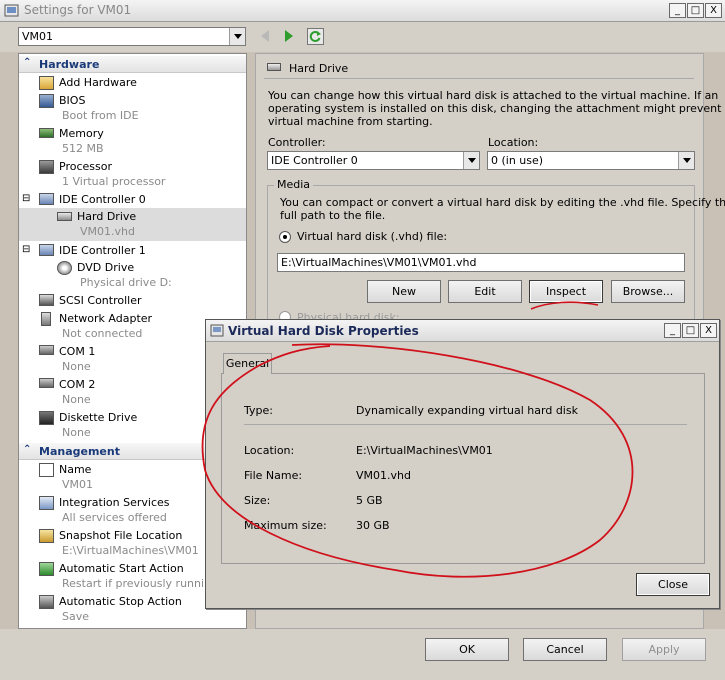  Describe the element at coordinates (46, 503) in the screenshot. I see `integration-services-icon` at that location.